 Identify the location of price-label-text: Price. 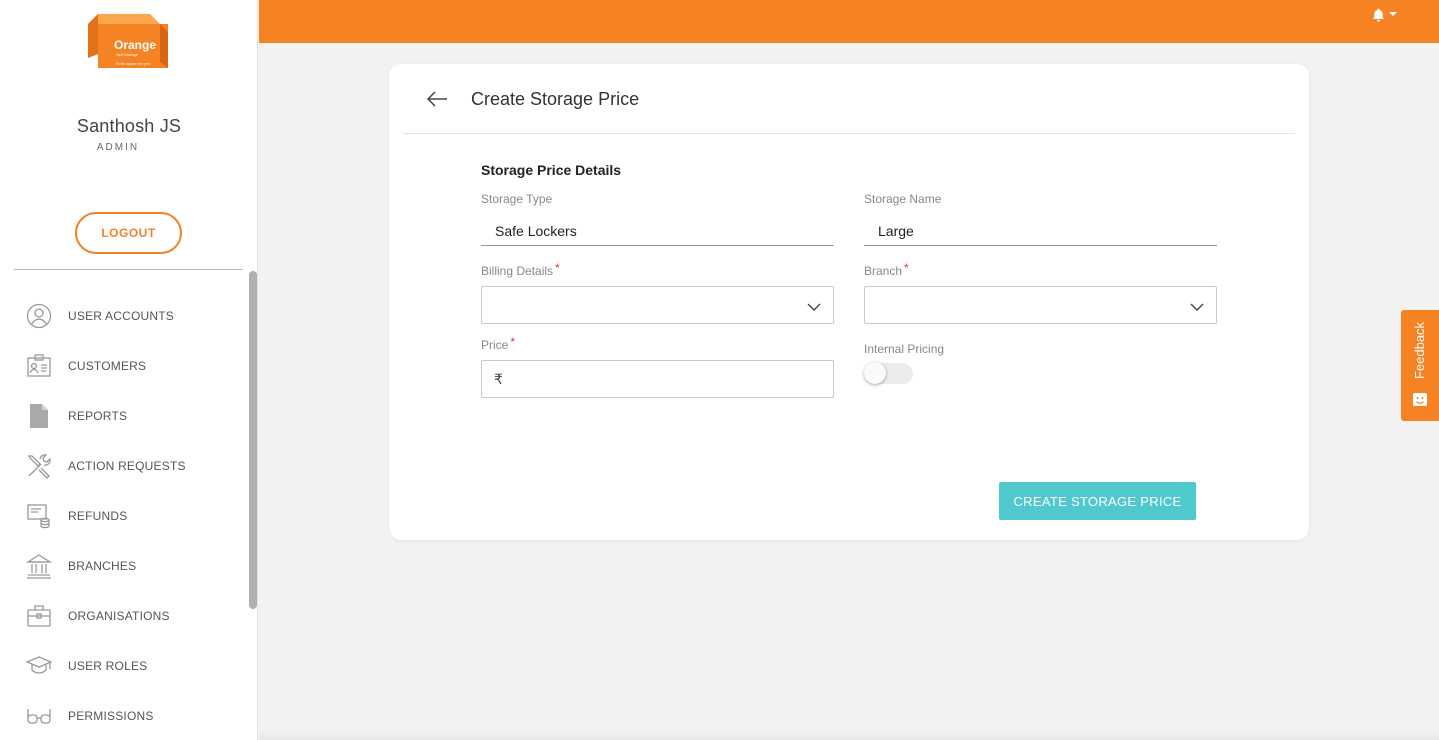
(495, 345).